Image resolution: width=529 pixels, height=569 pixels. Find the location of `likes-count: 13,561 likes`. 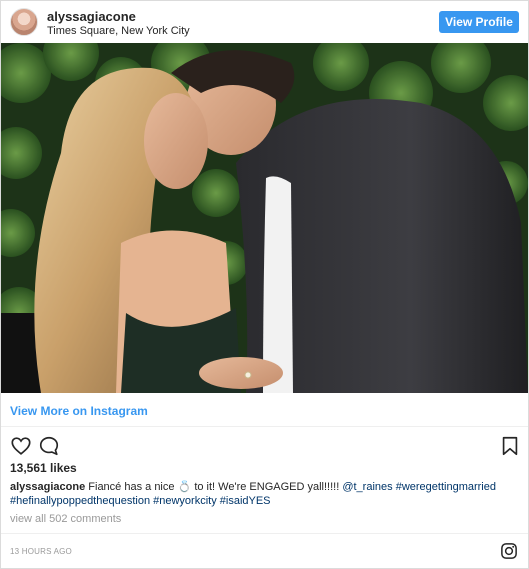

likes-count: 13,561 likes is located at coordinates (43, 468).